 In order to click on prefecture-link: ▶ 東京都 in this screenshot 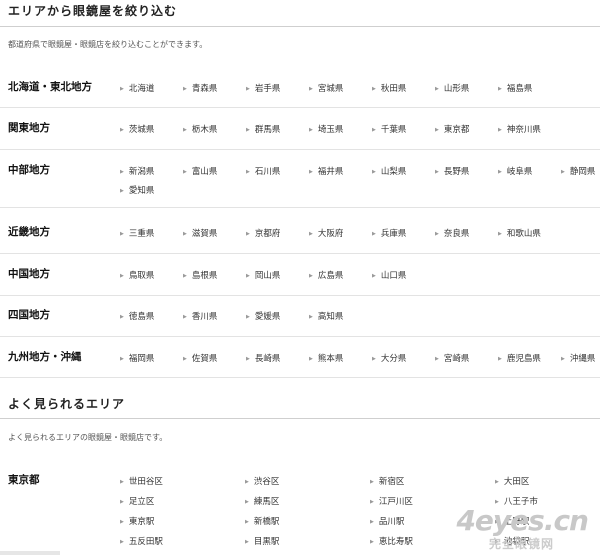, I will do `click(452, 129)`.